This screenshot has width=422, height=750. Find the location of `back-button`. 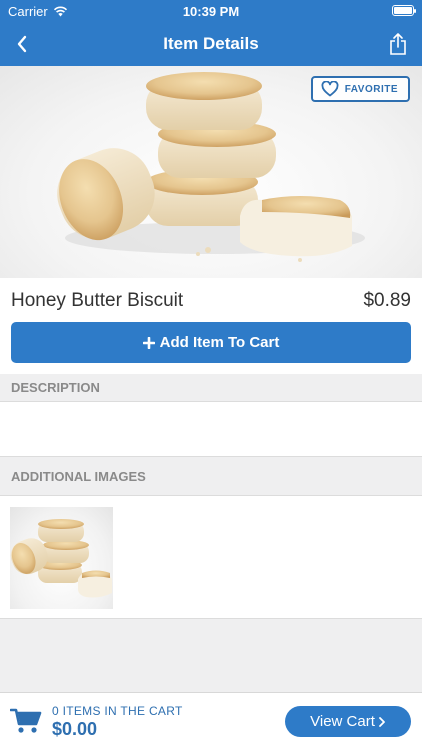

back-button is located at coordinates (22, 44).